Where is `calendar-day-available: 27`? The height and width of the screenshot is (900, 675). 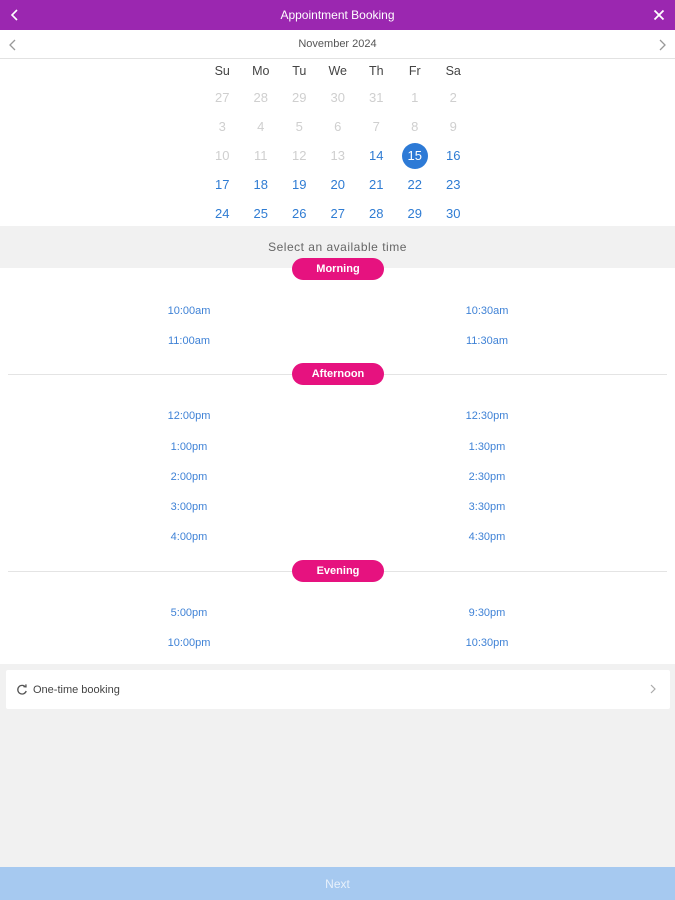
calendar-day-available: 27 is located at coordinates (338, 213).